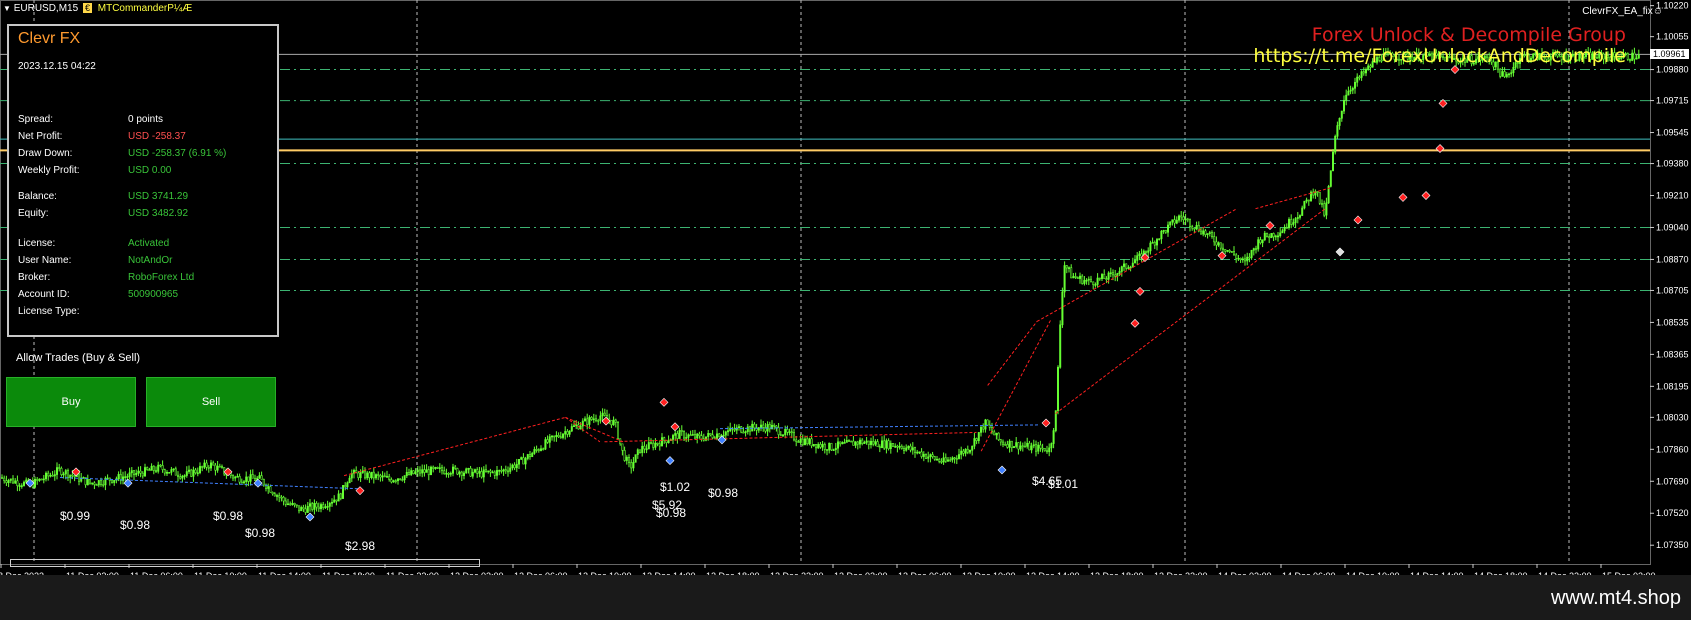 The width and height of the screenshot is (1691, 620). Describe the element at coordinates (211, 402) in the screenshot. I see `sell-button: Sell` at that location.